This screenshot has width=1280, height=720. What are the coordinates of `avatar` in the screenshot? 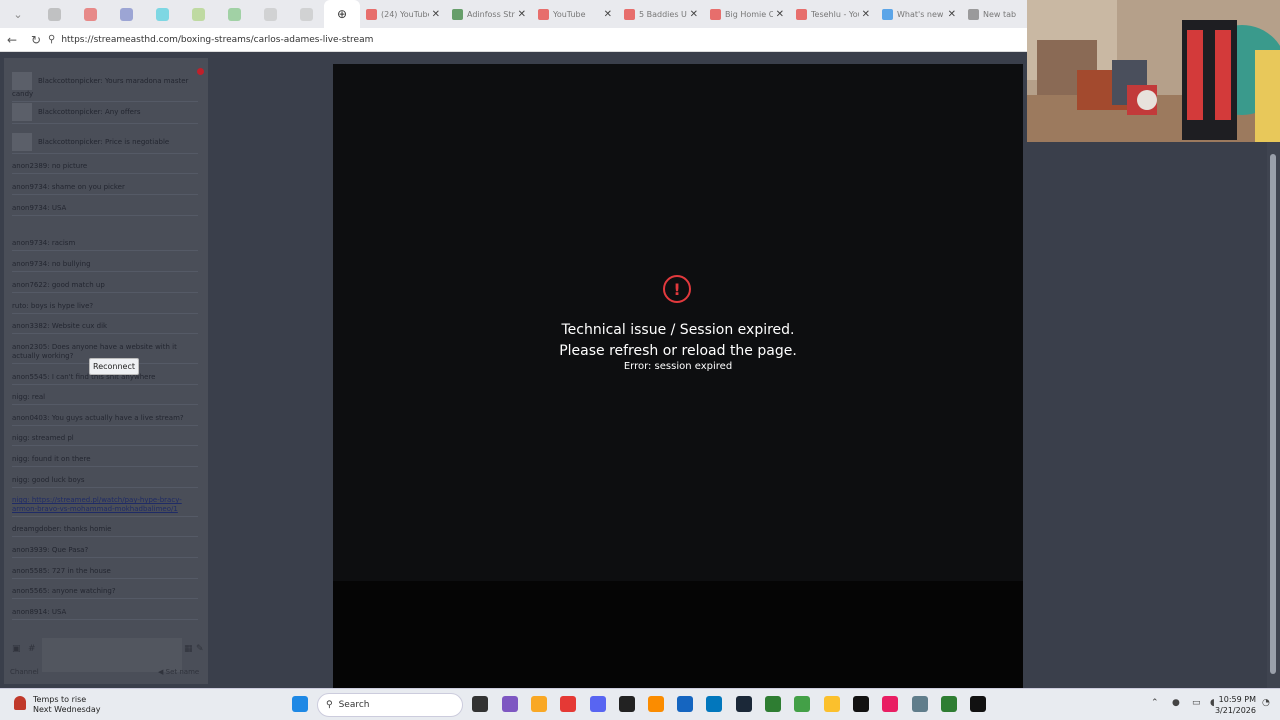 It's located at (22, 142).